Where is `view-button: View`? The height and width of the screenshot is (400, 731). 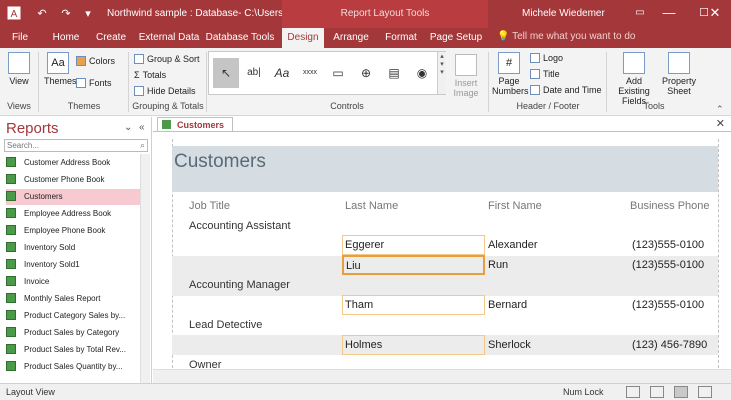 view-button: View is located at coordinates (19, 69).